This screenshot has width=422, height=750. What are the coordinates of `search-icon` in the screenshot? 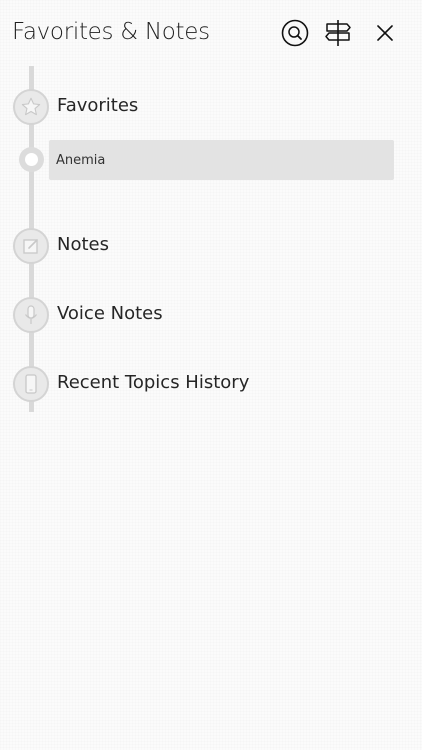 It's located at (295, 33).